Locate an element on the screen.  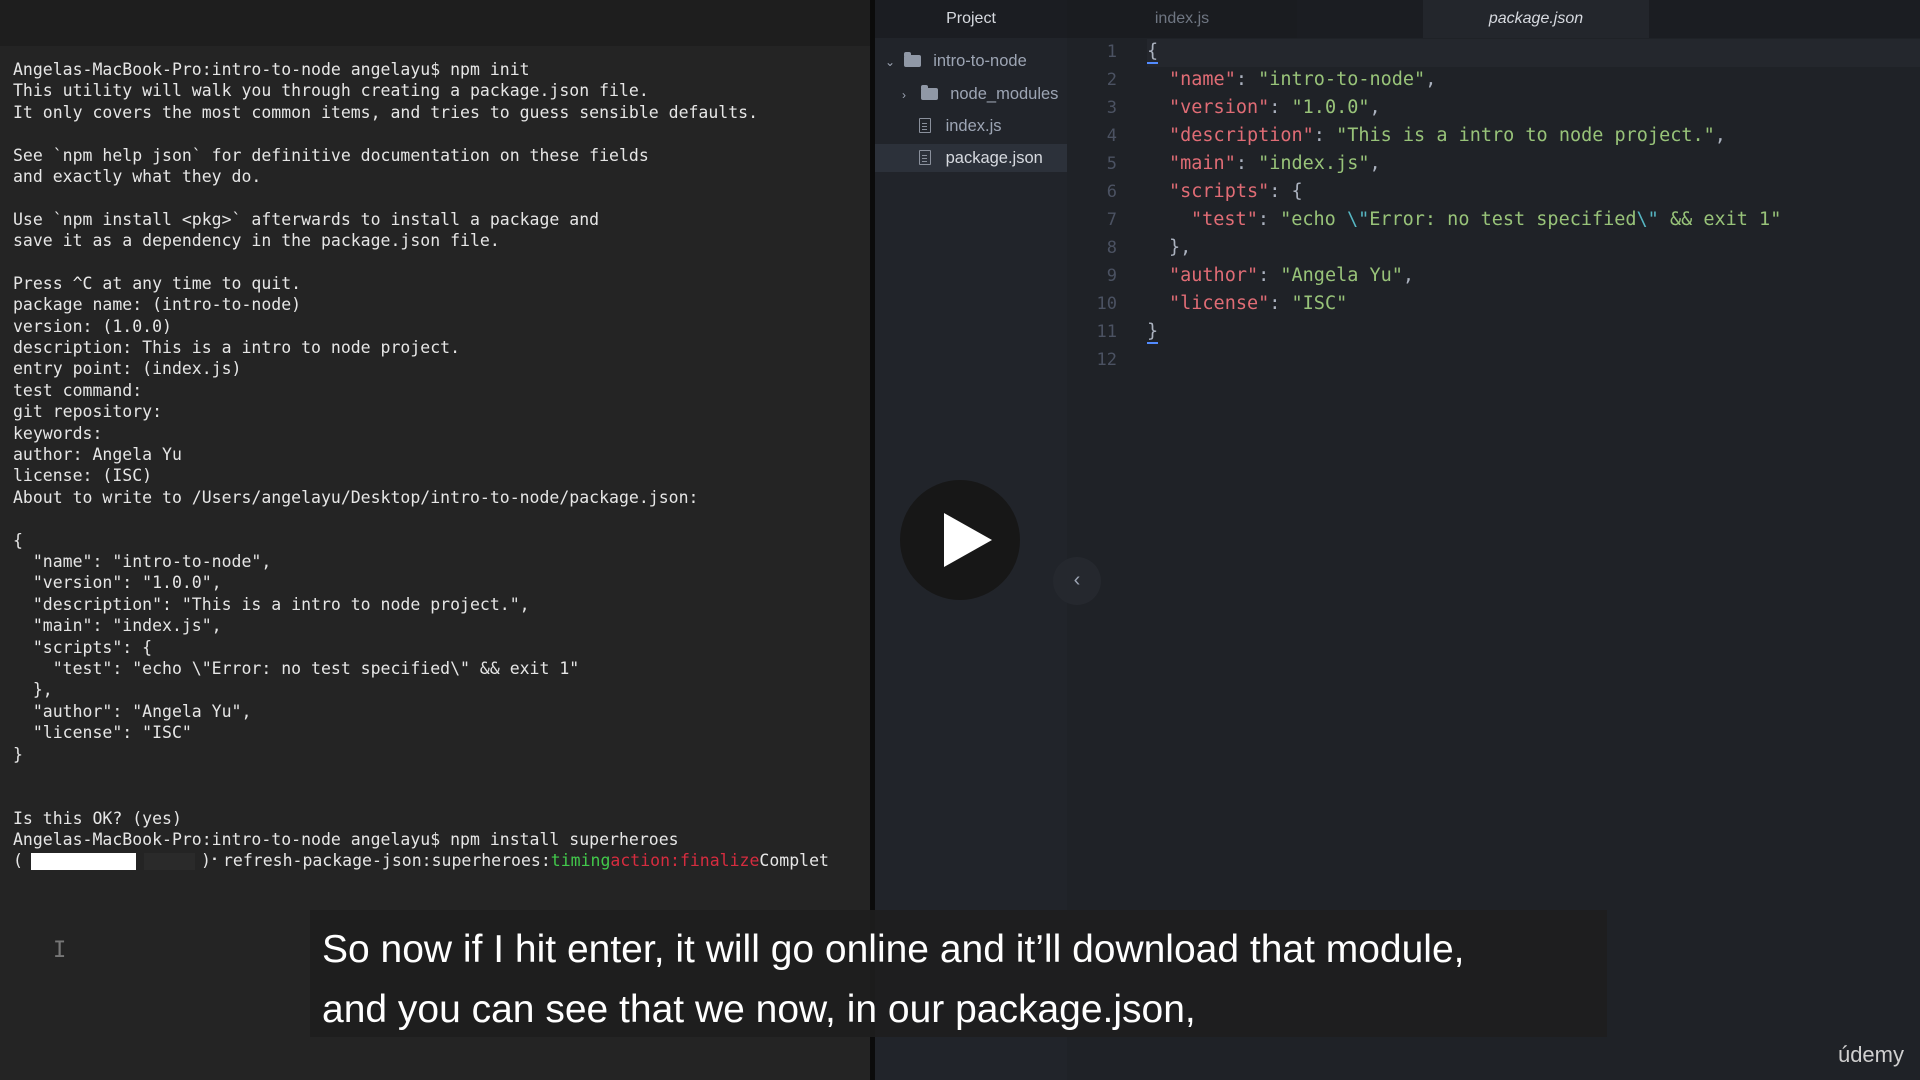
spinner-icon: ⠂ is located at coordinates (216, 861).